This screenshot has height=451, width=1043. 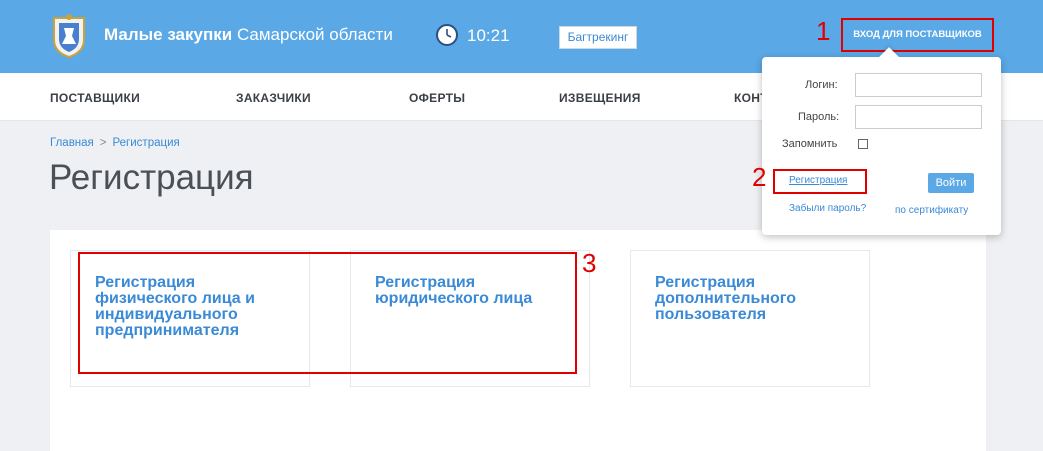 What do you see at coordinates (447, 35) in the screenshot?
I see `clock-icon` at bounding box center [447, 35].